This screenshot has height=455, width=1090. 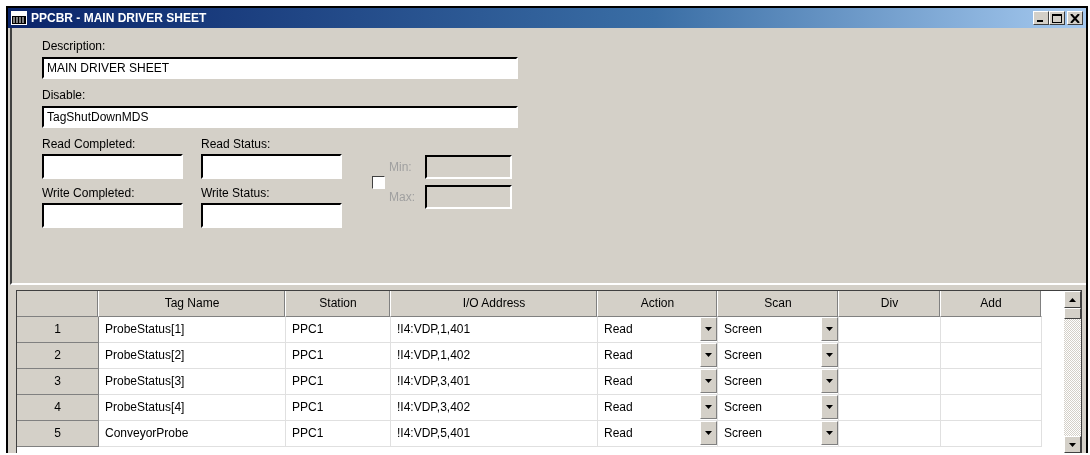 What do you see at coordinates (192, 434) in the screenshot?
I see `table-cell: ConveyorProbe` at bounding box center [192, 434].